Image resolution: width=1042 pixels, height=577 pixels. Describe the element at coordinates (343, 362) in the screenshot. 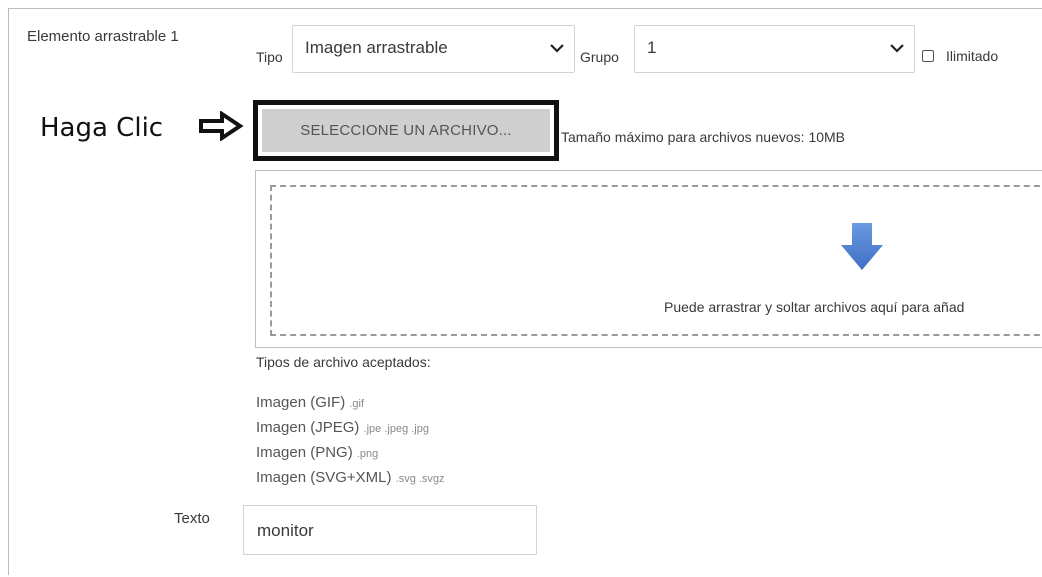

I see `accepted-types-label: Tipos de archivo aceptados:` at that location.